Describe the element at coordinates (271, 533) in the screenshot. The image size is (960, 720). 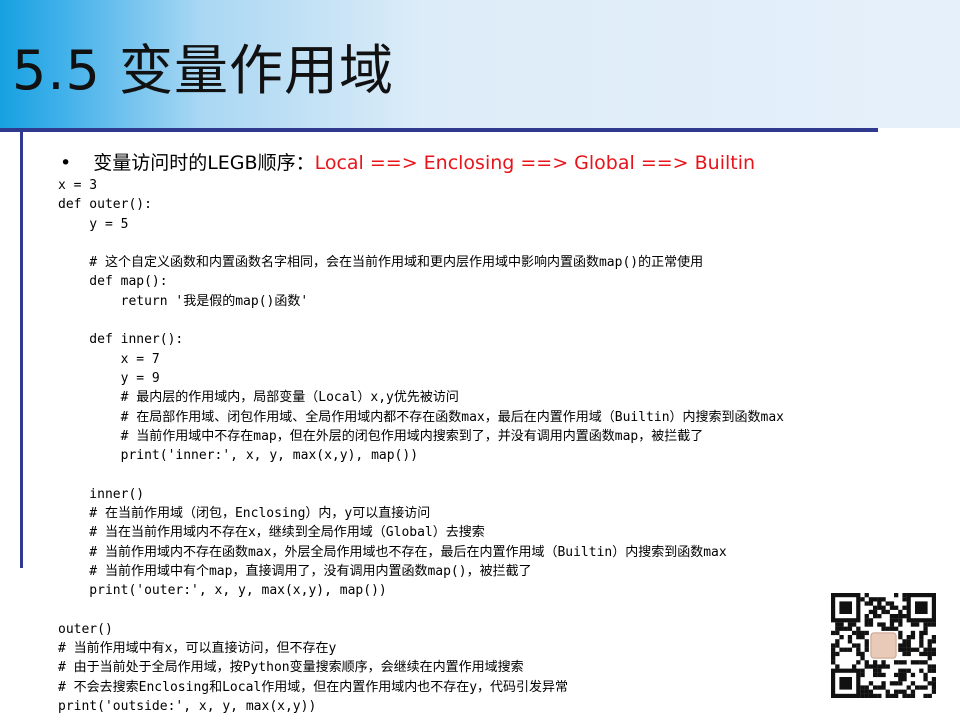
I see `code-line: # 当在当前作用域内不存在x，继续到全局作用域（Global）去搜索` at that location.